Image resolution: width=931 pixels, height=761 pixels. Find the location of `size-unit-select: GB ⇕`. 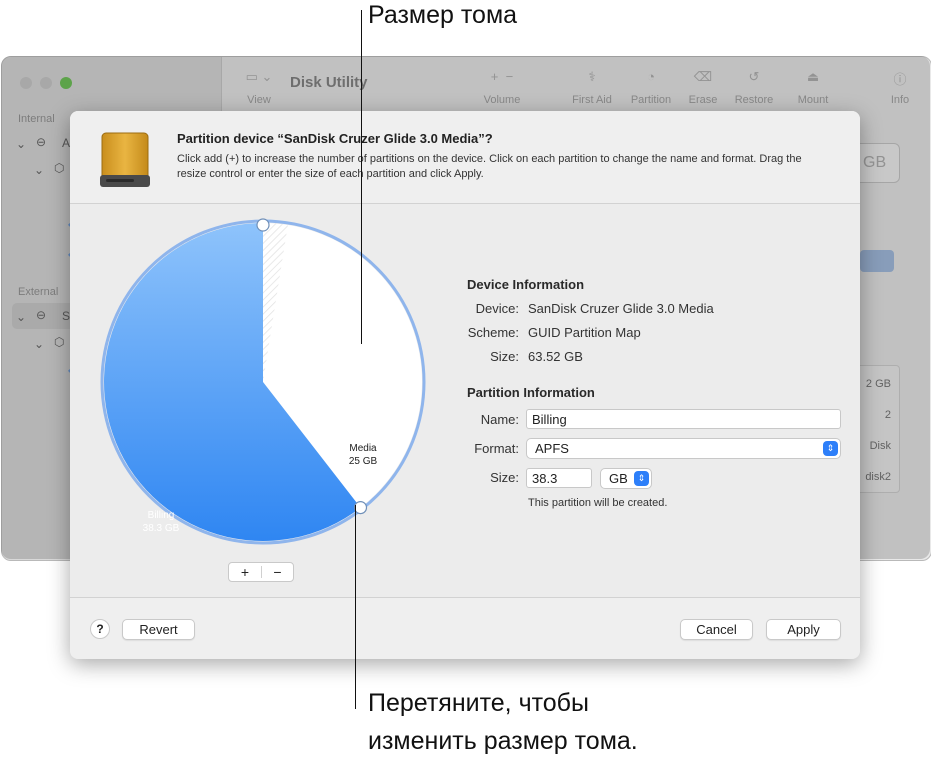

size-unit-select: GB ⇕ is located at coordinates (626, 478).